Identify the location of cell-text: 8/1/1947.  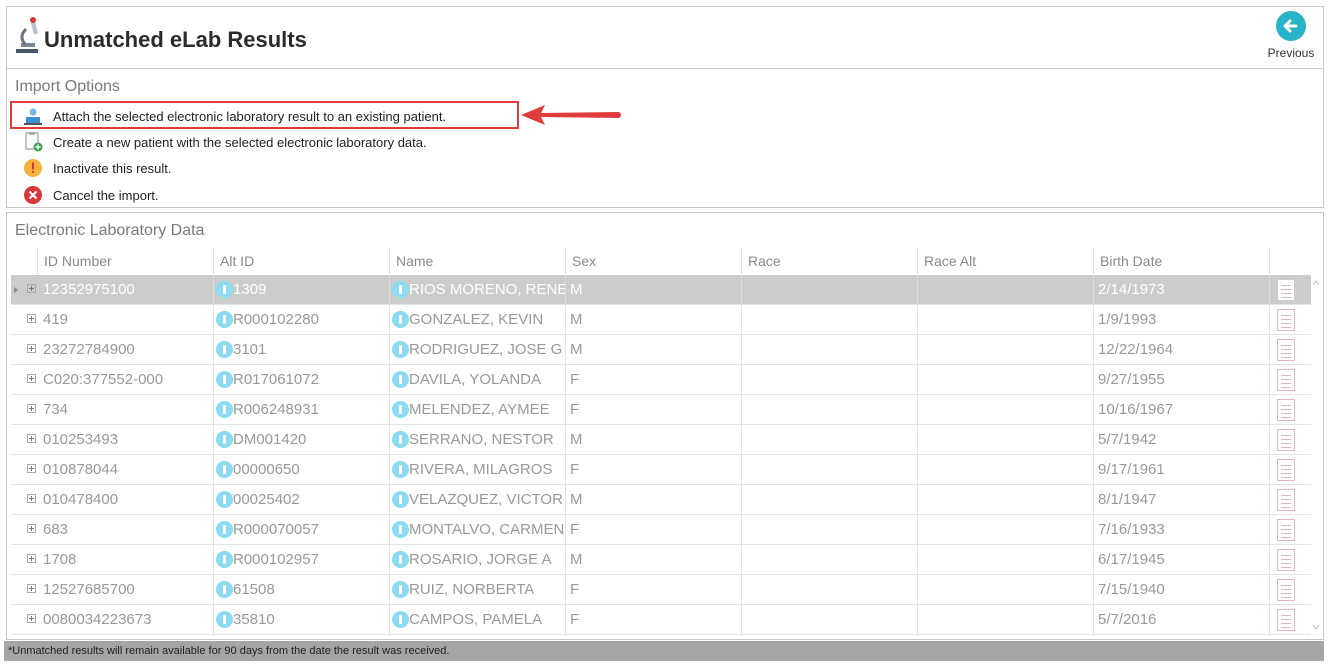
(1127, 499).